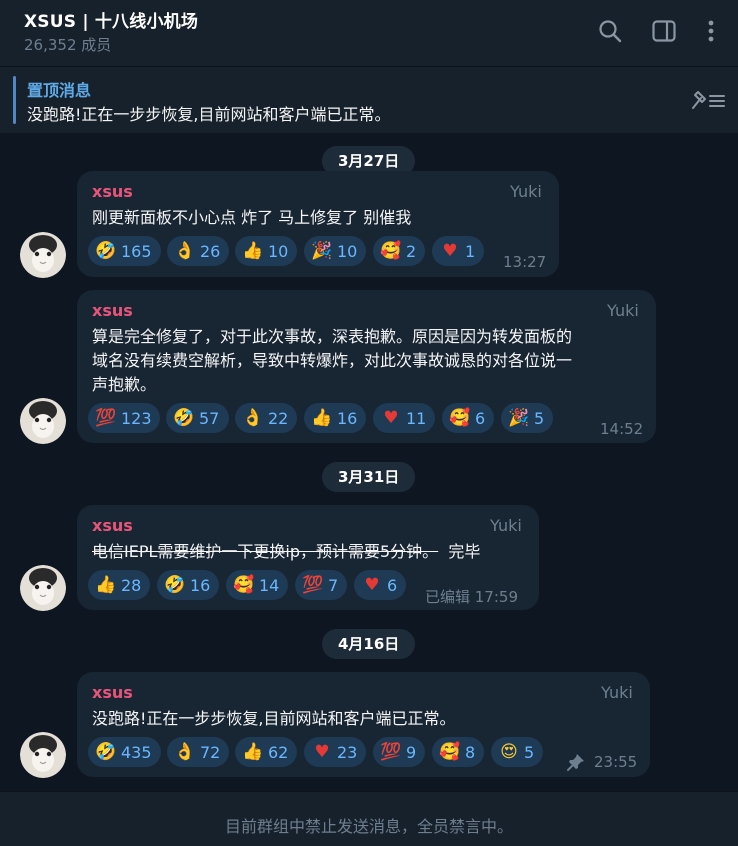  I want to click on reaction-pill: 🤣 165, so click(124, 251).